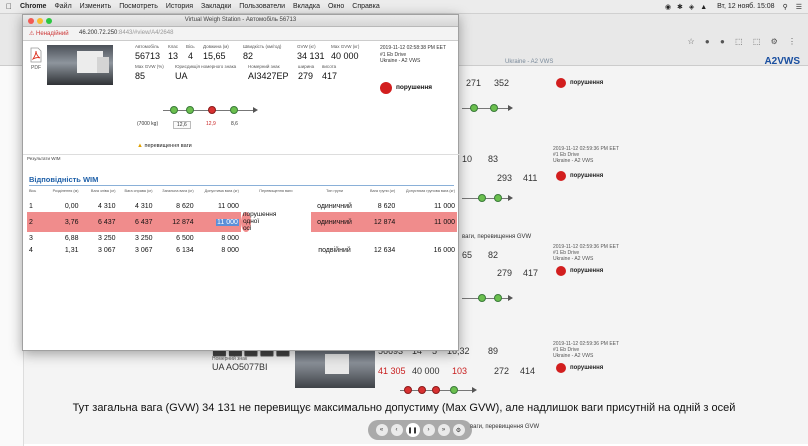 This screenshot has width=808, height=446. I want to click on axle-load-label: (7000 kg), so click(148, 124).